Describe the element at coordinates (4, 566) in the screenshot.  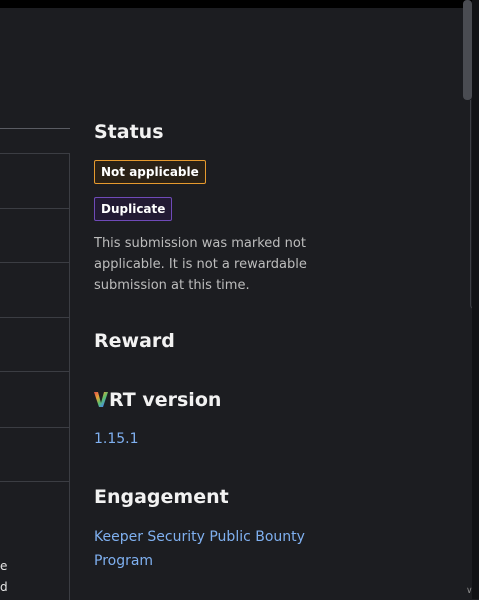
I see `left-text-fragment: e` at that location.